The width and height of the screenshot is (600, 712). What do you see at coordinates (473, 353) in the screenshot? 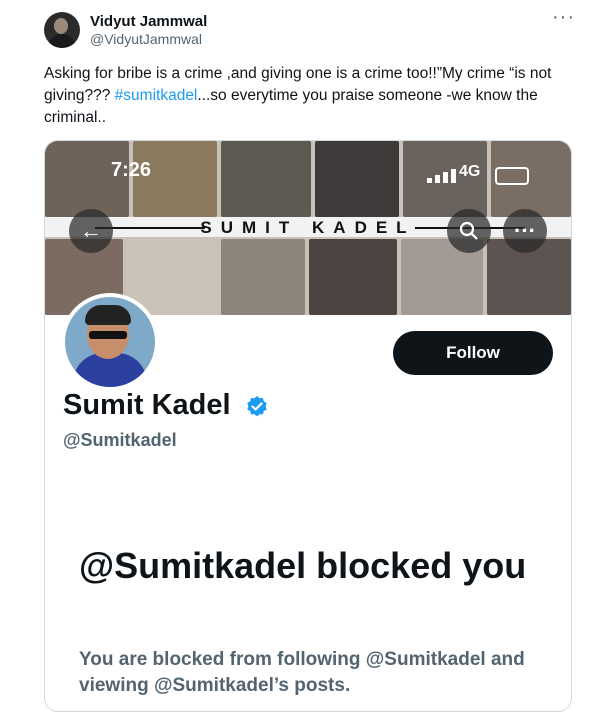
I see `follow-button: Follow` at bounding box center [473, 353].